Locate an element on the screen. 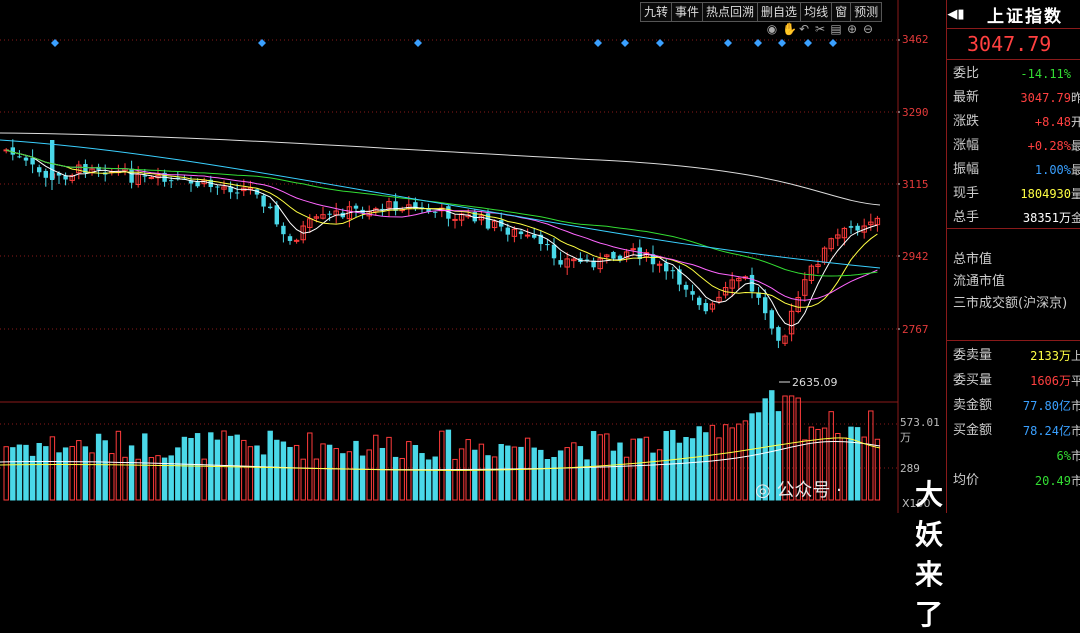 This screenshot has height=633, width=1080. toolbar-nine-turn: 九转 is located at coordinates (657, 12).